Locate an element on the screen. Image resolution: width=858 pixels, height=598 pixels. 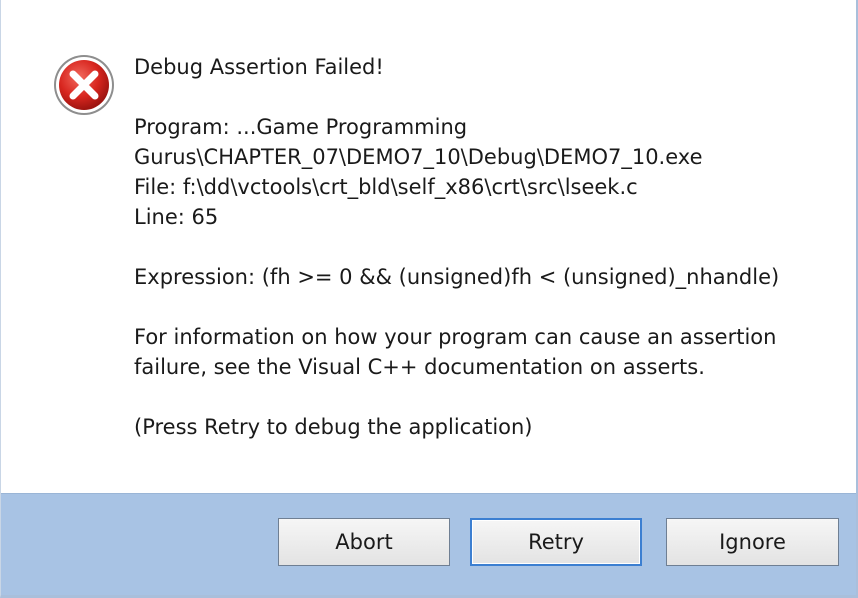
error-icon is located at coordinates (84, 85).